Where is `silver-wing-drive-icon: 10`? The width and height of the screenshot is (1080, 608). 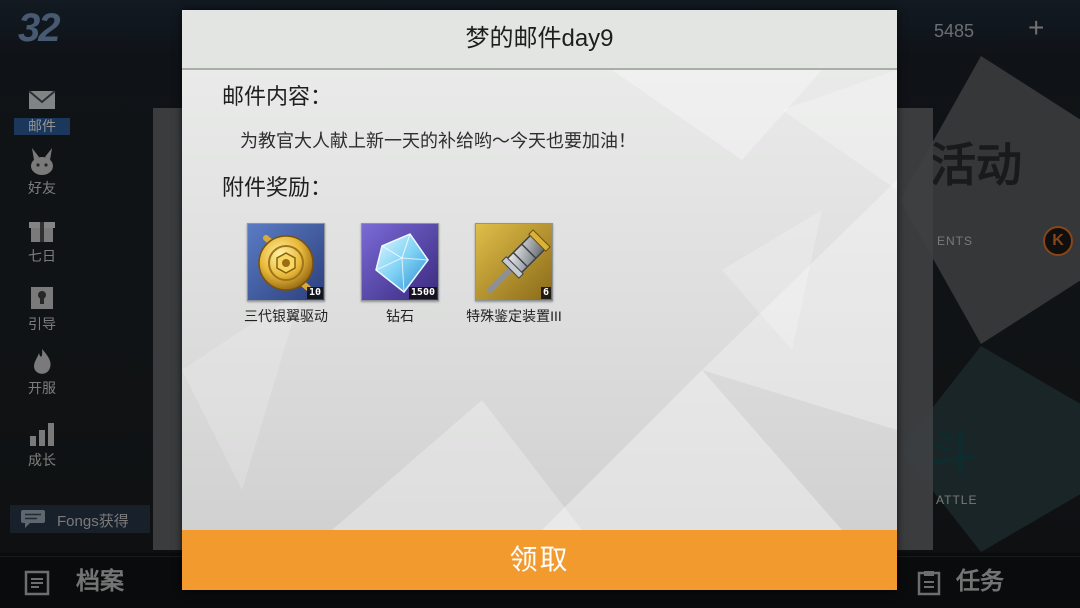 silver-wing-drive-icon: 10 is located at coordinates (286, 262).